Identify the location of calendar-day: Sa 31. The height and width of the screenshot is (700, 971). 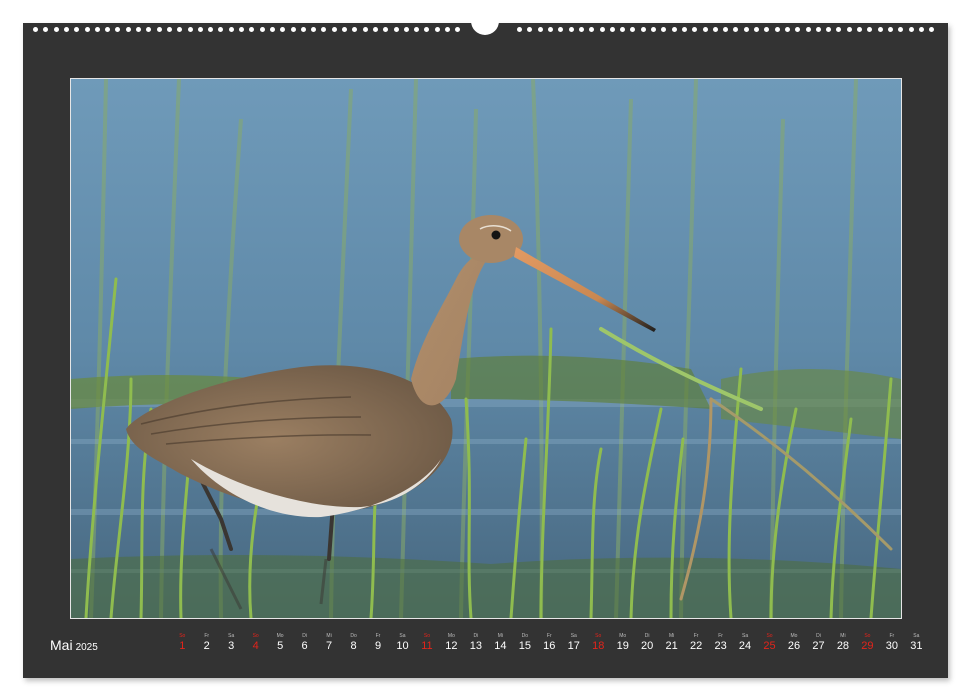
(916, 643).